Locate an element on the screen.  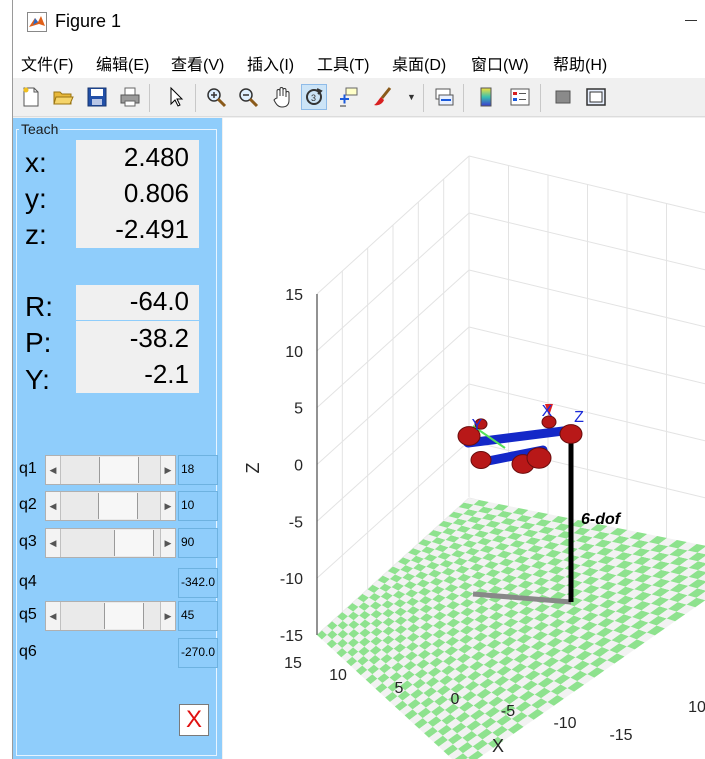
x-value: 2.480 is located at coordinates (156, 157).